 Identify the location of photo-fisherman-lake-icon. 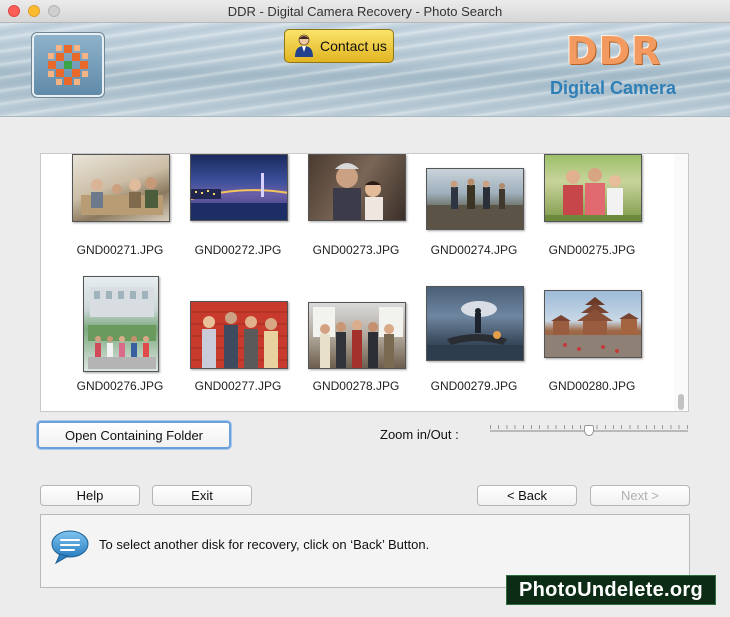
(475, 323).